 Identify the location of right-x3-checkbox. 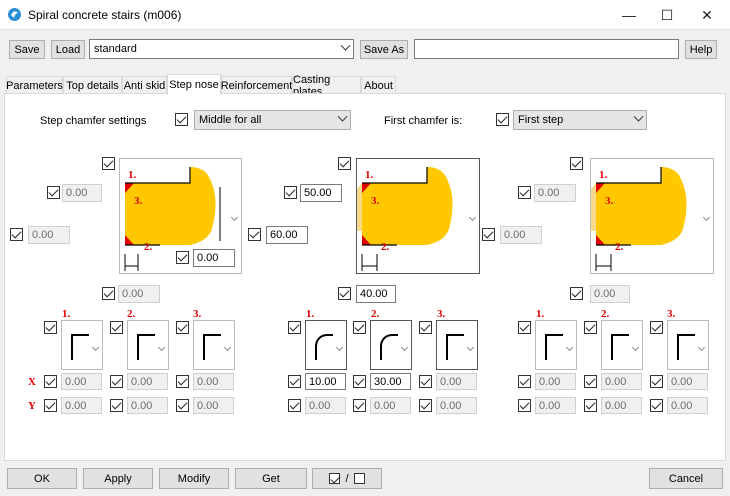
(656, 381).